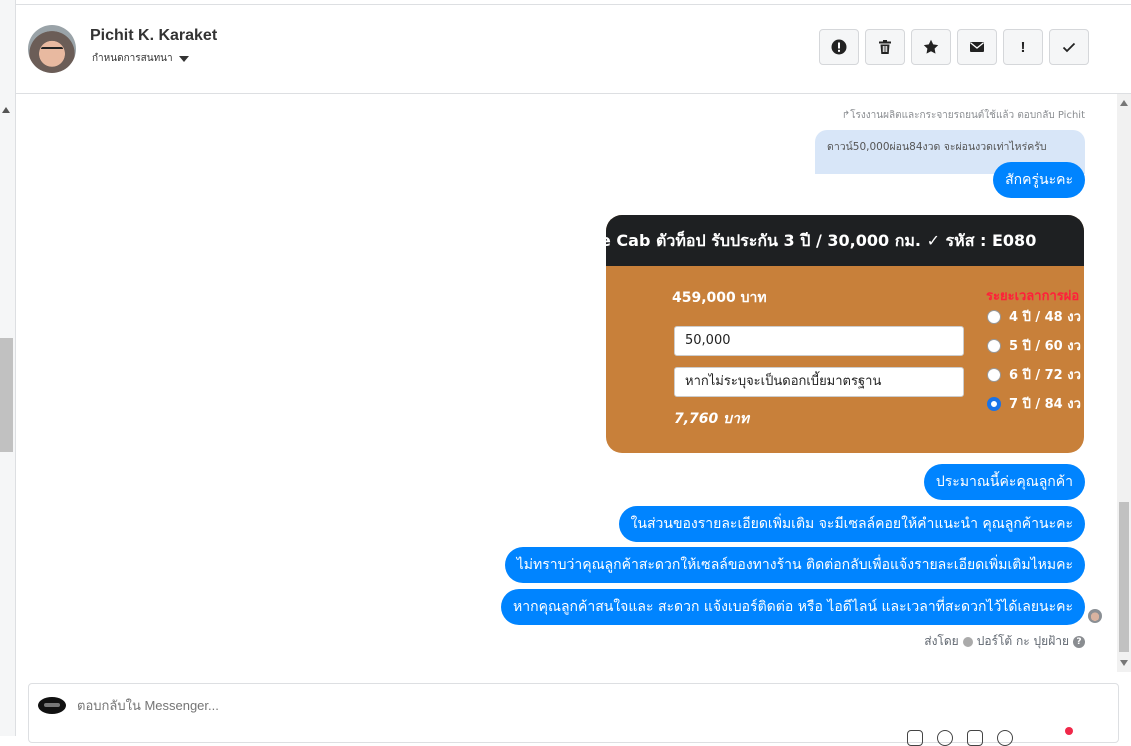 The width and height of the screenshot is (1131, 746). I want to click on delete-button, so click(885, 47).